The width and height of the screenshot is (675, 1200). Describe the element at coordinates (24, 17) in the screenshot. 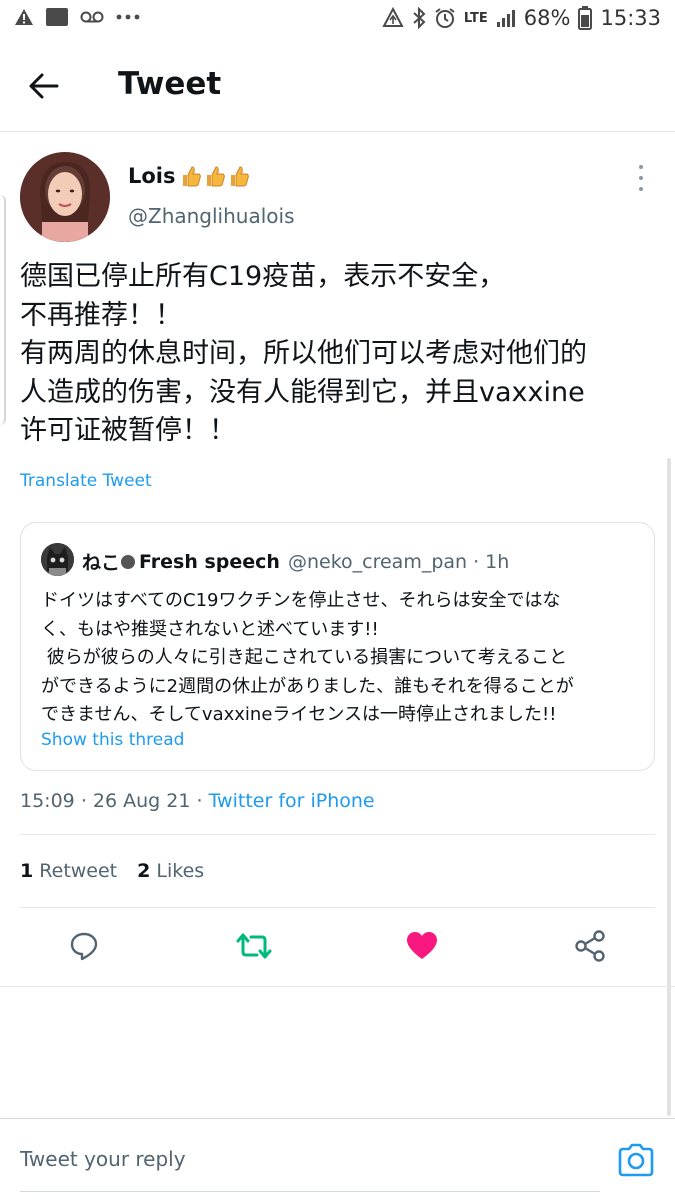

I see `warning-icon` at that location.